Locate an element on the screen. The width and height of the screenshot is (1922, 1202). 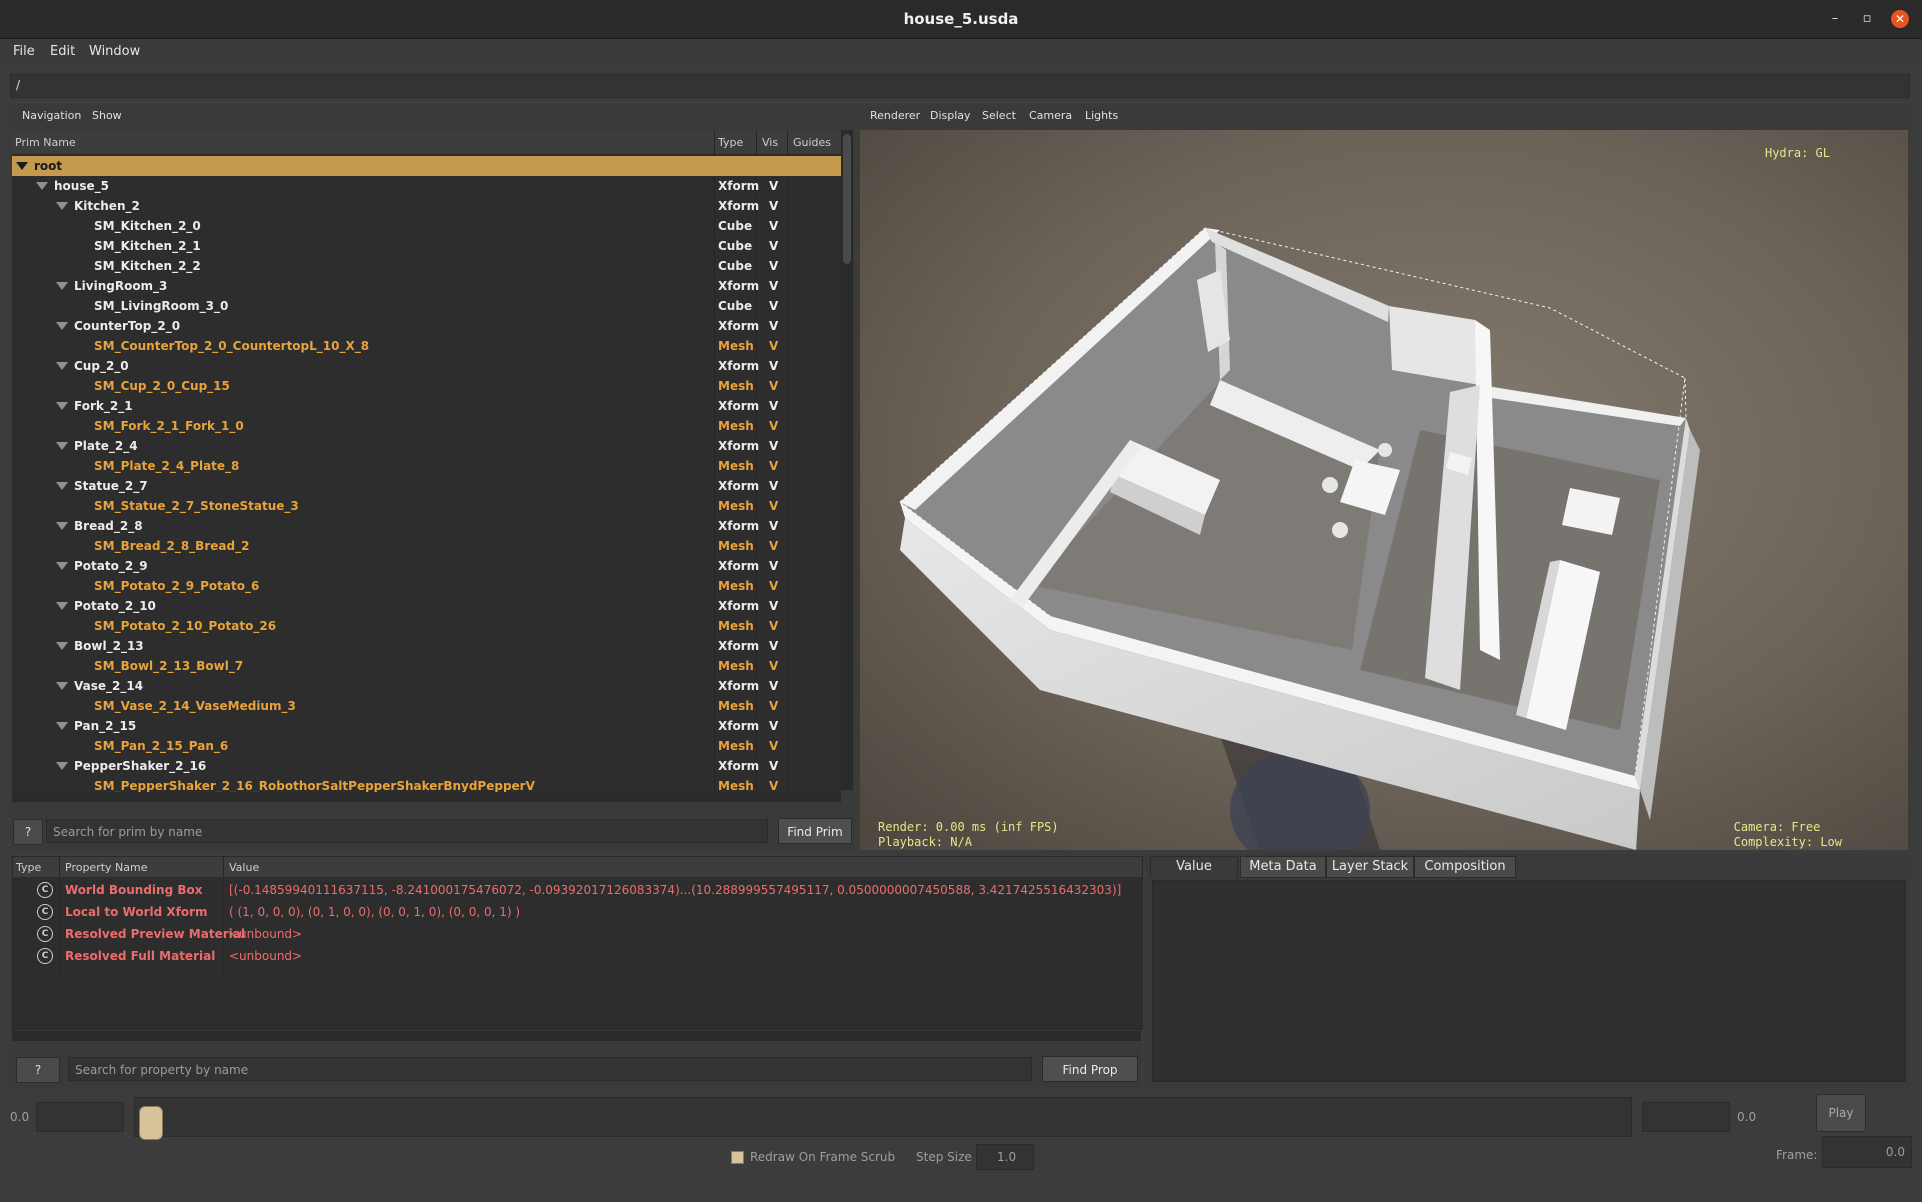
path-field: / is located at coordinates (960, 86).